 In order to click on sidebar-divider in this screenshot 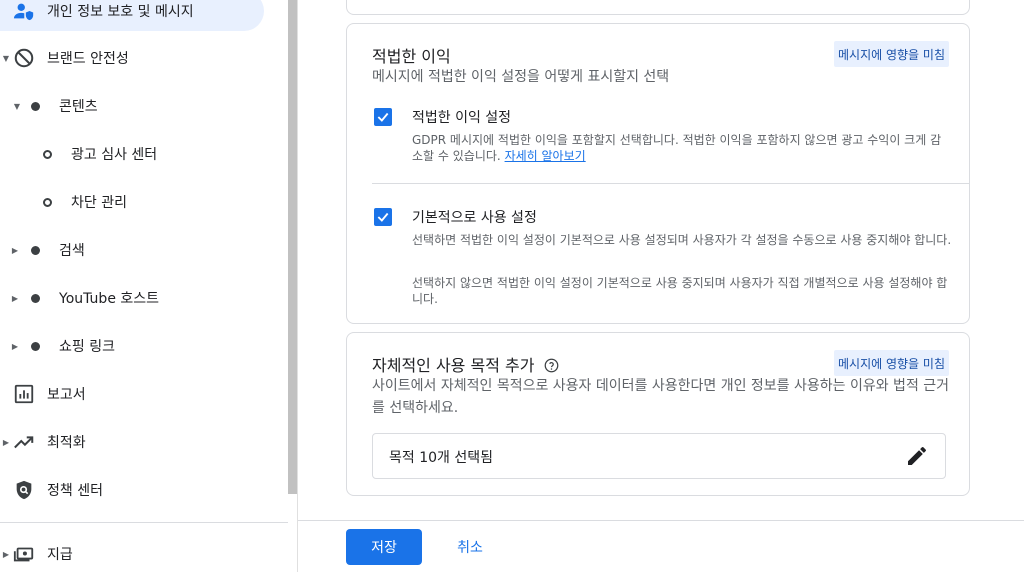, I will do `click(144, 522)`.